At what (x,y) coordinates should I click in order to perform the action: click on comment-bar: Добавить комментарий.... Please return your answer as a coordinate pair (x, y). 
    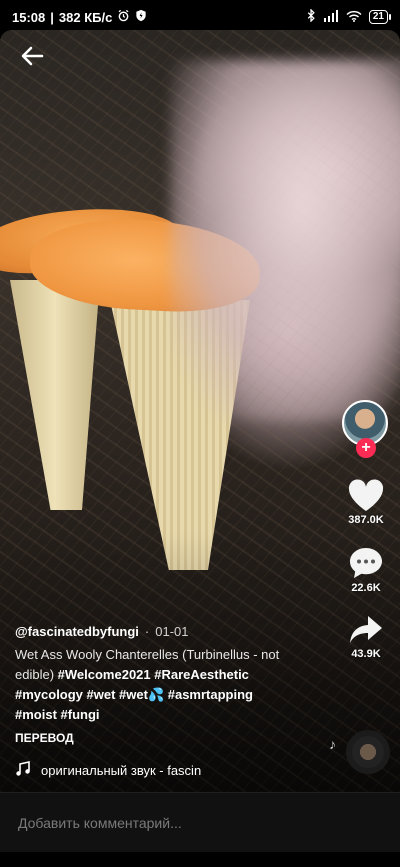
    Looking at the image, I should click on (200, 822).